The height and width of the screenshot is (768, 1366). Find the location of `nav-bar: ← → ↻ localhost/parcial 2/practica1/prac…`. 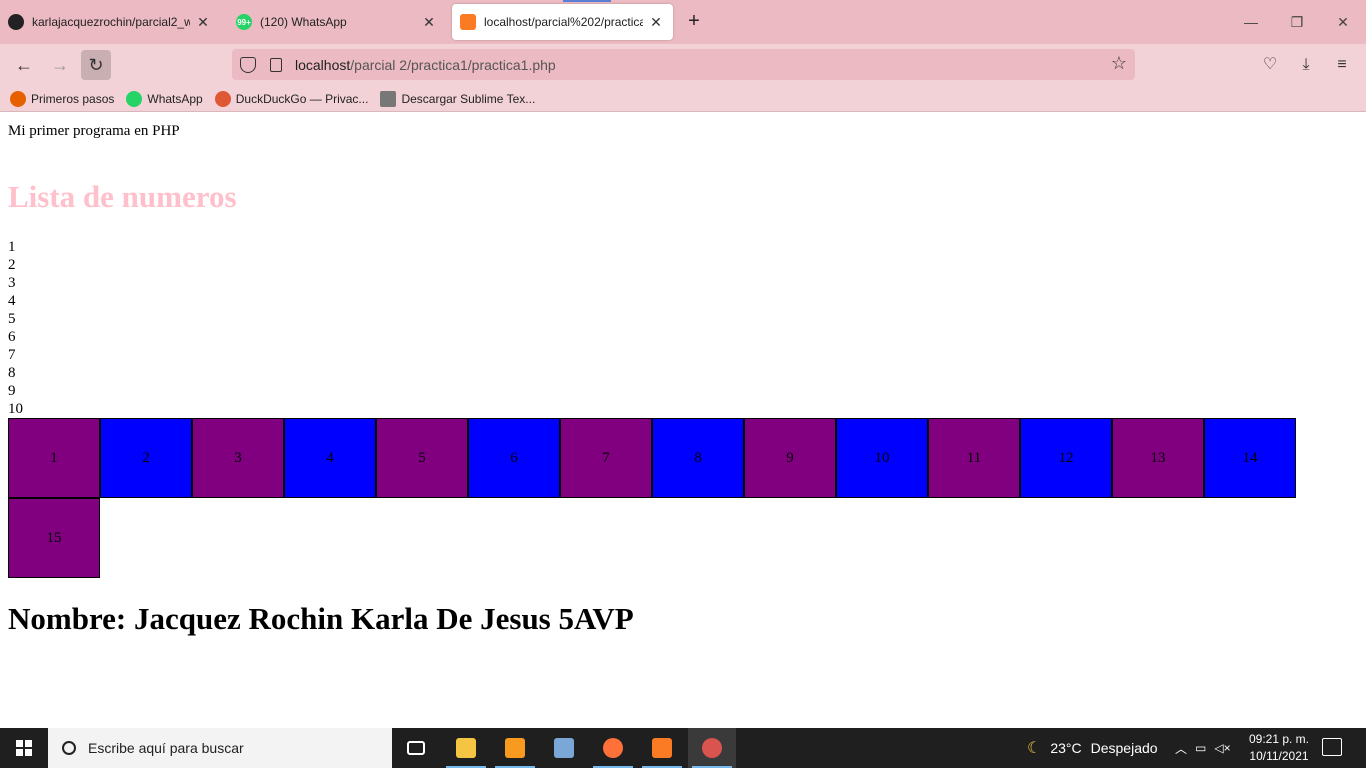

nav-bar: ← → ↻ localhost/parcial 2/practica1/prac… is located at coordinates (683, 65).